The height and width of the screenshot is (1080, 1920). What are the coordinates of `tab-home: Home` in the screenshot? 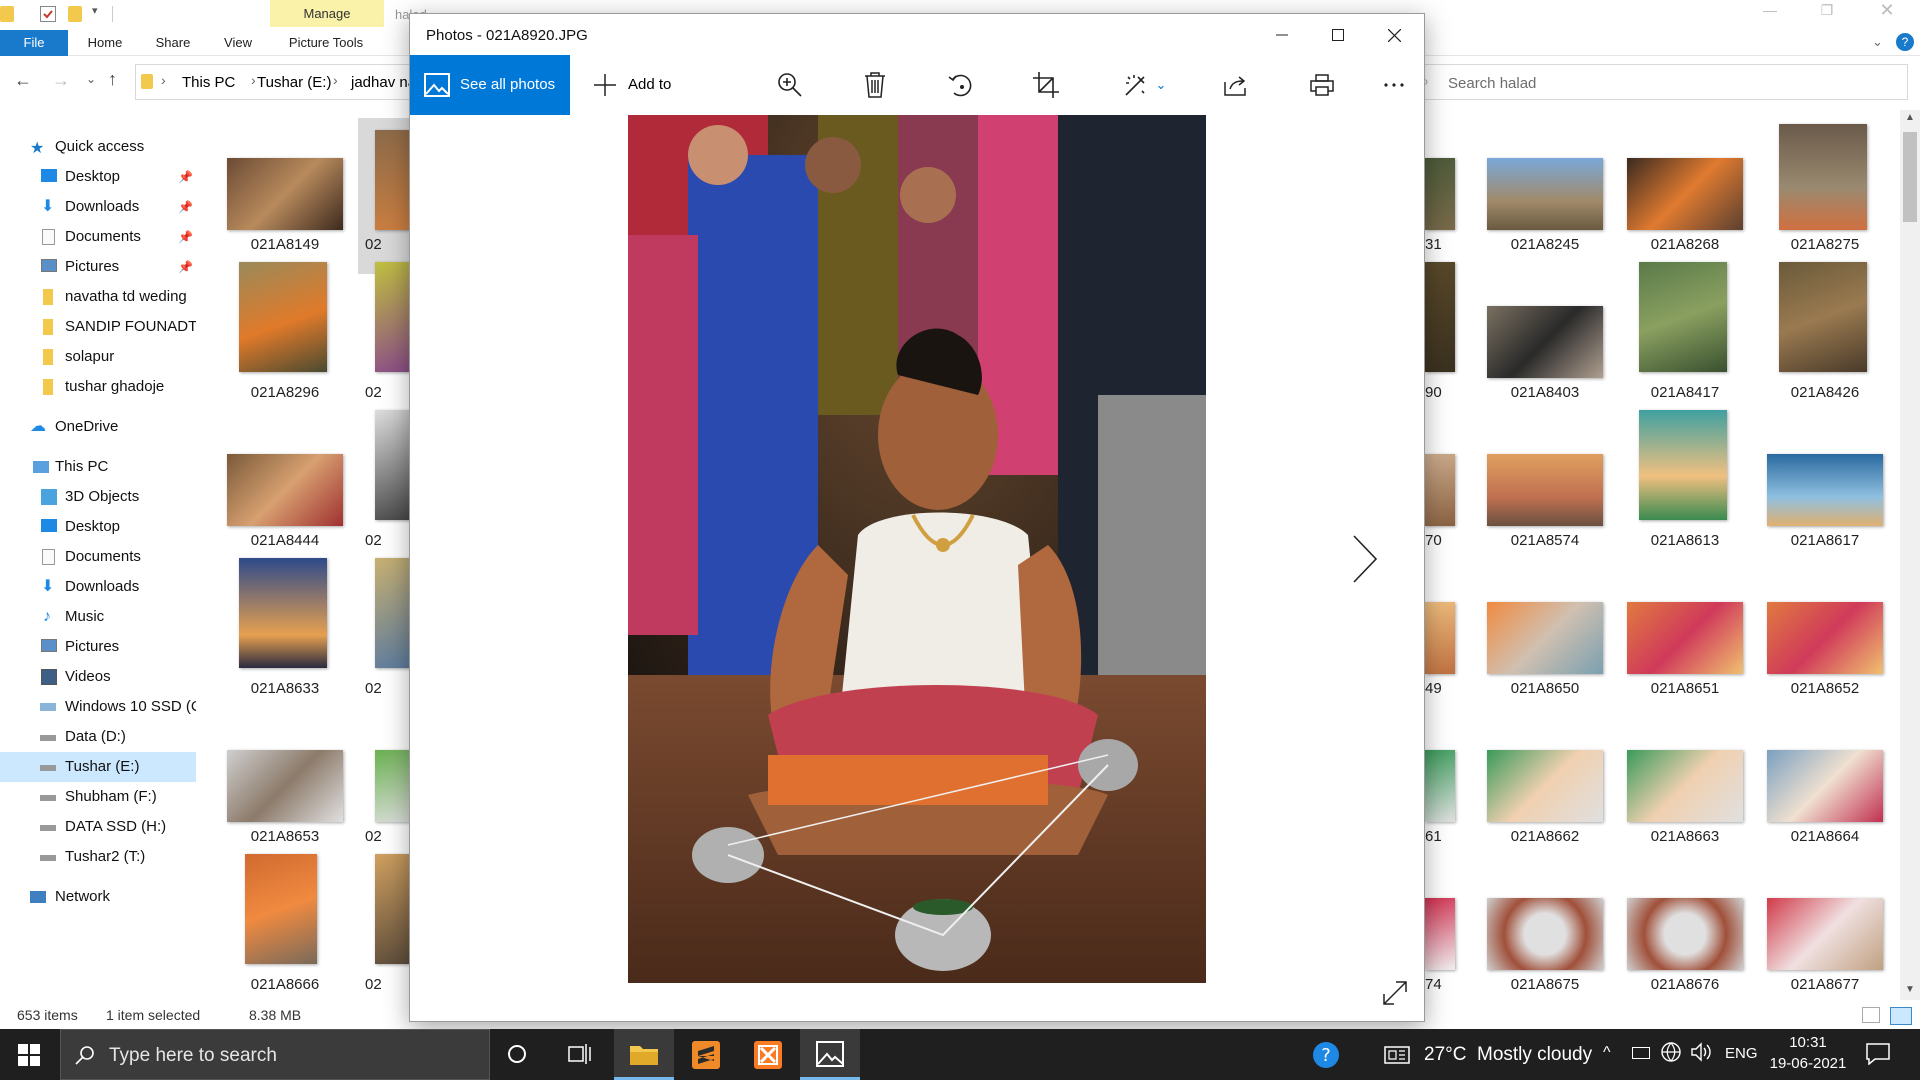 It's located at (105, 43).